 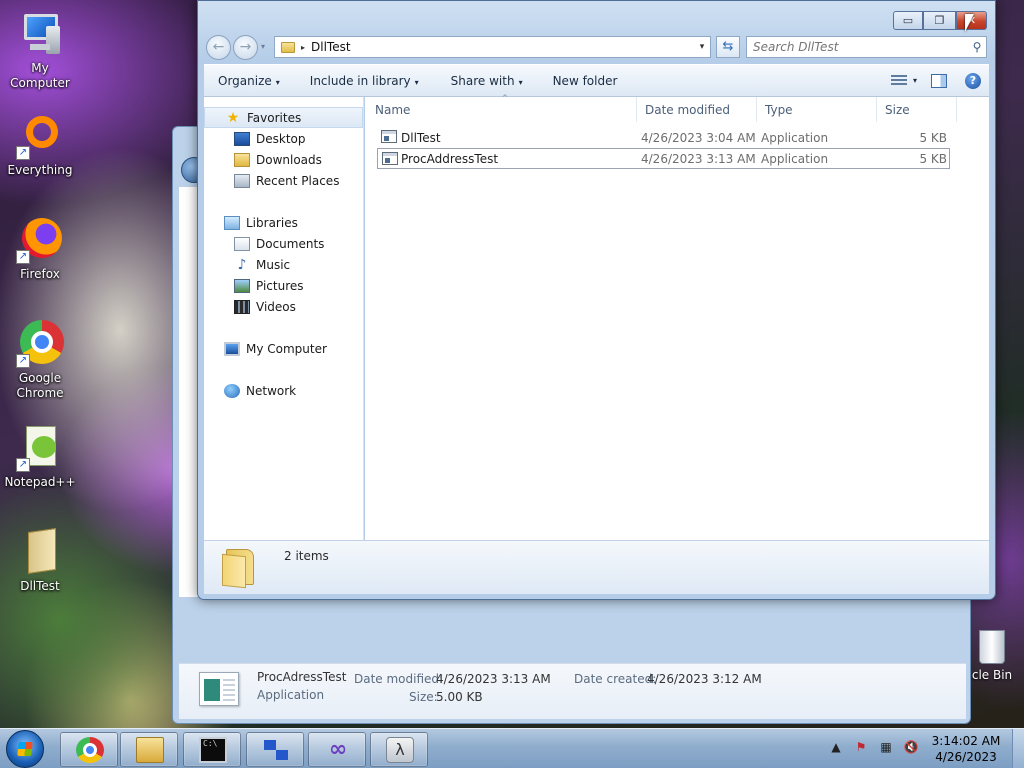 I want to click on nav-item-label: Videos, so click(x=276, y=306).